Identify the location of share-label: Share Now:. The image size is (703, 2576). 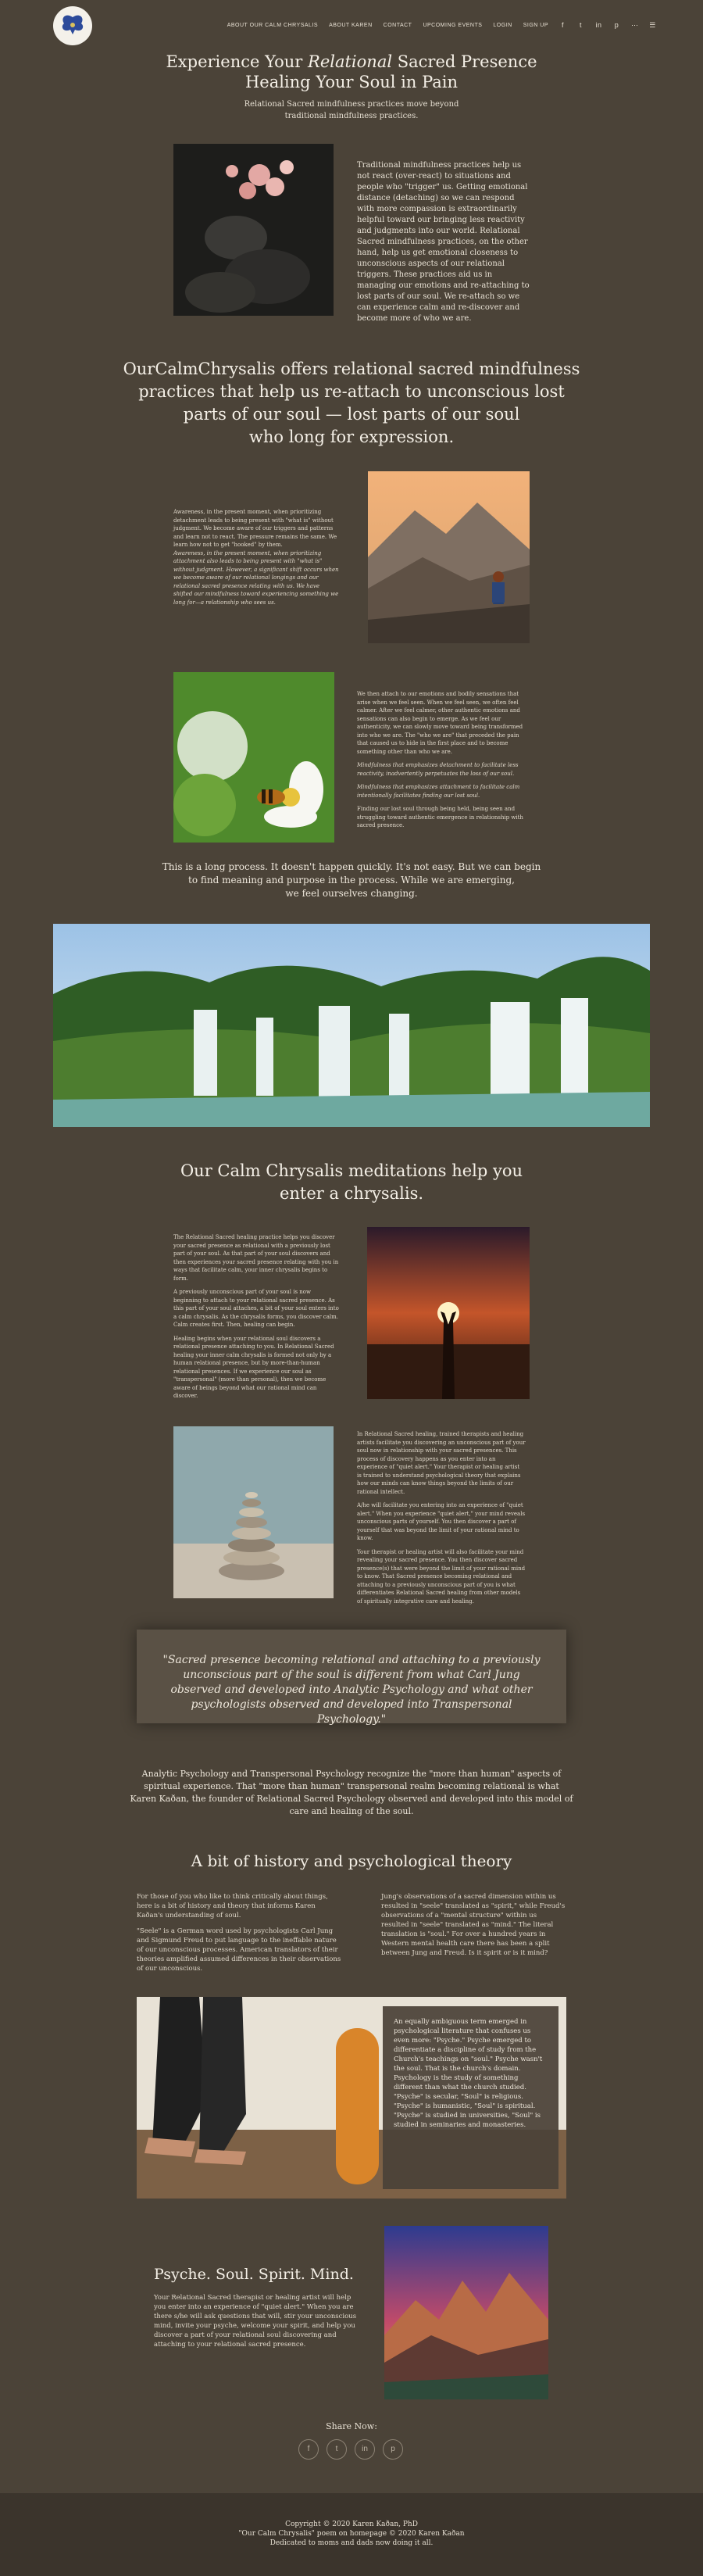
(351, 2426).